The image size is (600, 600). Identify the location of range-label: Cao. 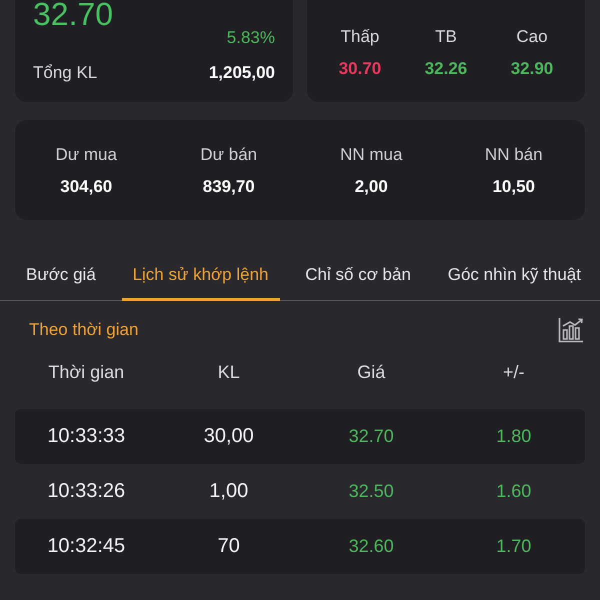
(532, 37).